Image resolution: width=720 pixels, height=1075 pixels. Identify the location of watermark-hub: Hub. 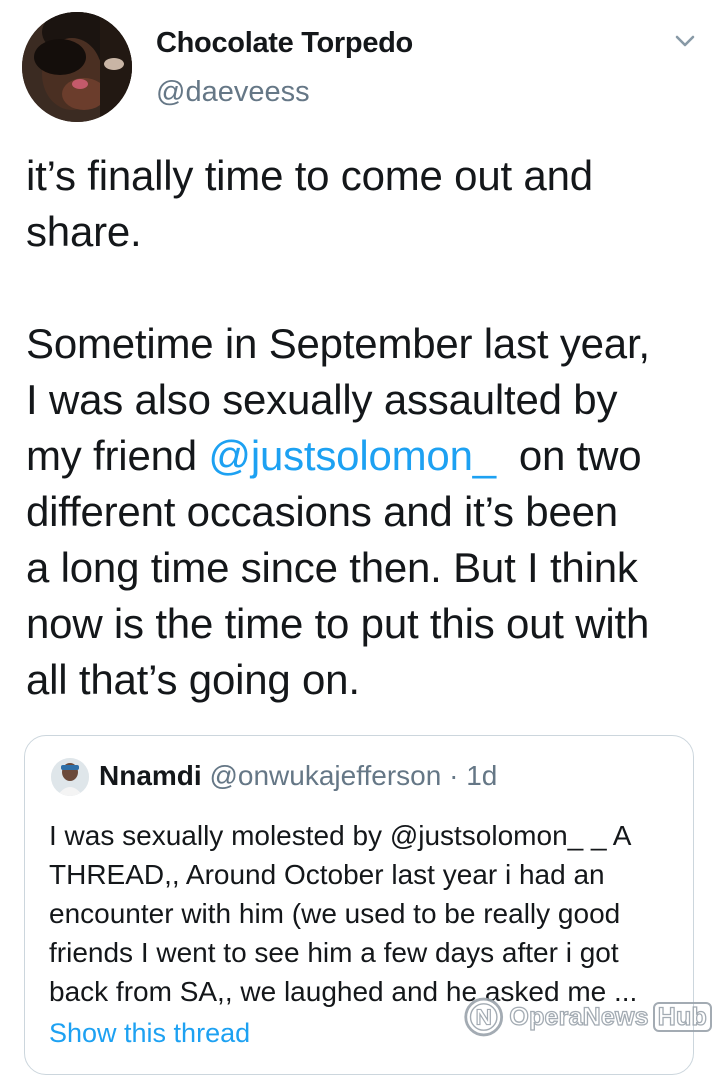
(682, 1017).